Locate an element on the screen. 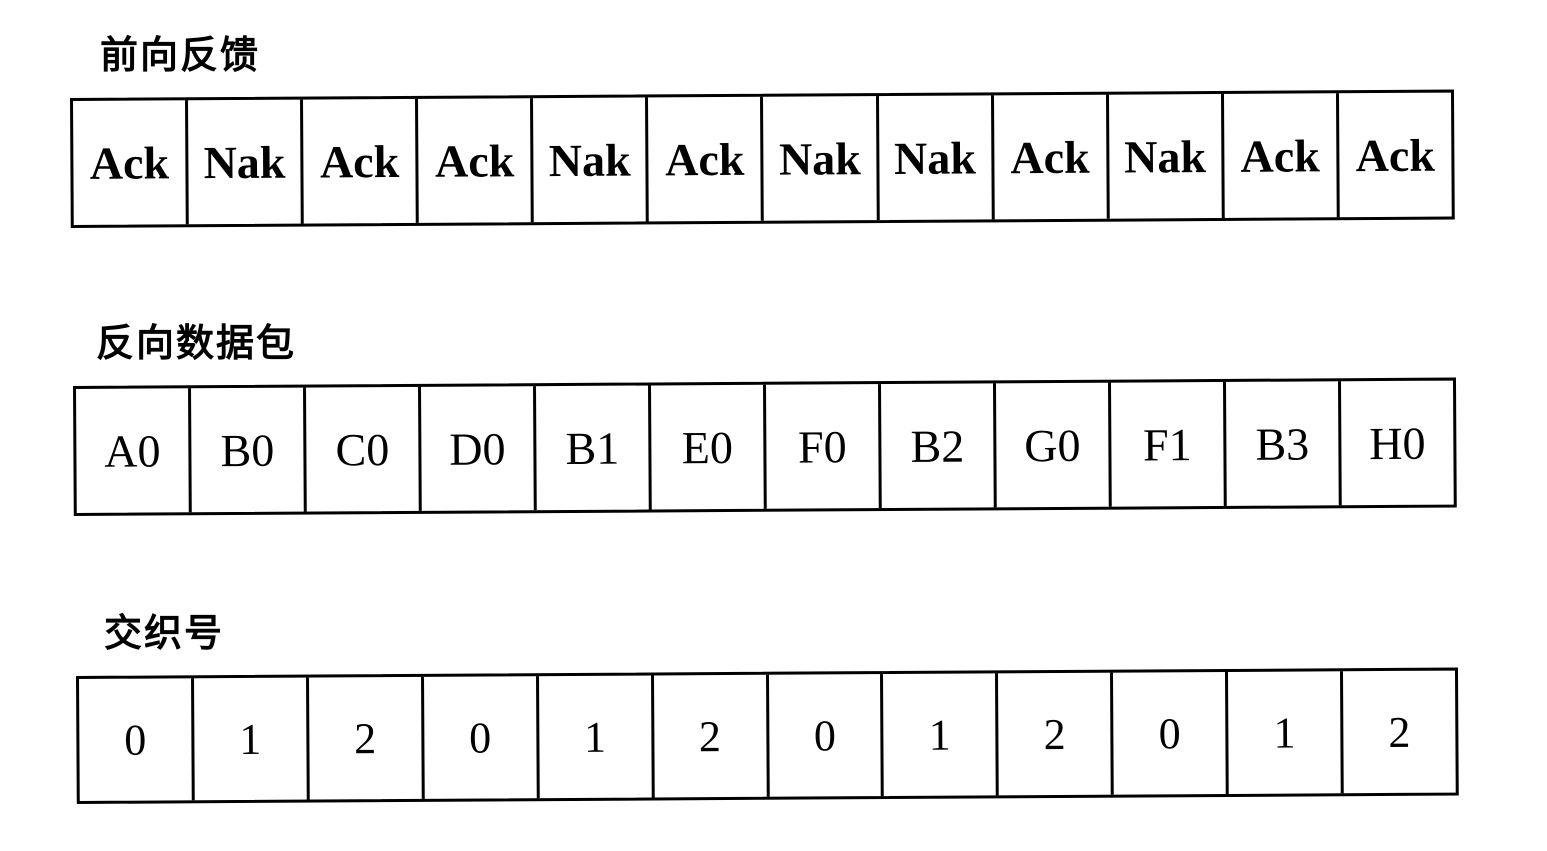 Image resolution: width=1547 pixels, height=851 pixels. reverse-packet-cell: A0 is located at coordinates (134, 450).